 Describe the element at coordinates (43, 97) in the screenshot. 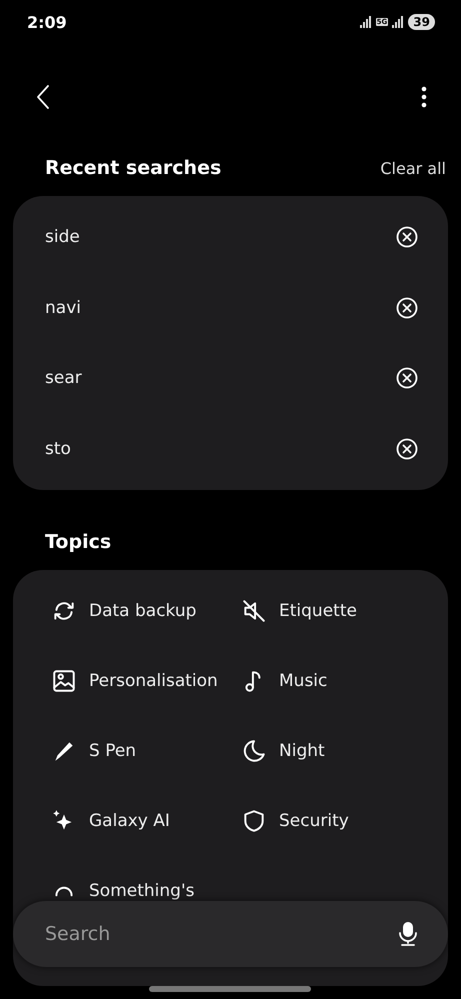

I see `back-button` at that location.